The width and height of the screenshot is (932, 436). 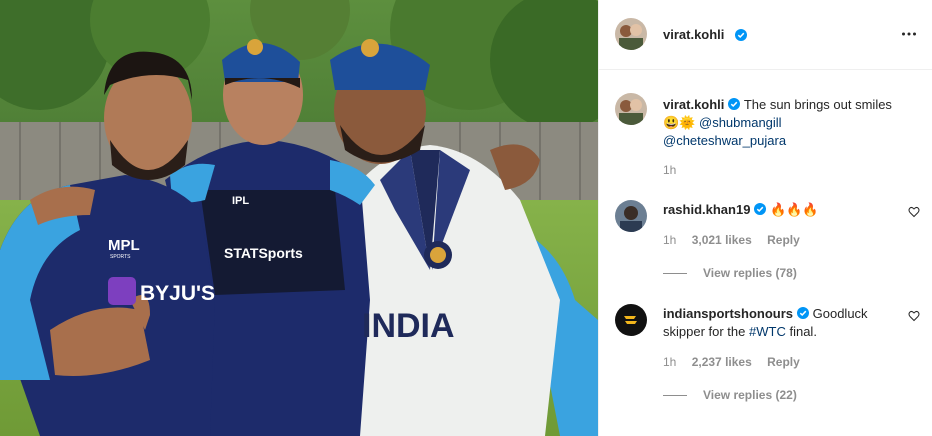 I want to click on author-avatar, so click(x=631, y=34).